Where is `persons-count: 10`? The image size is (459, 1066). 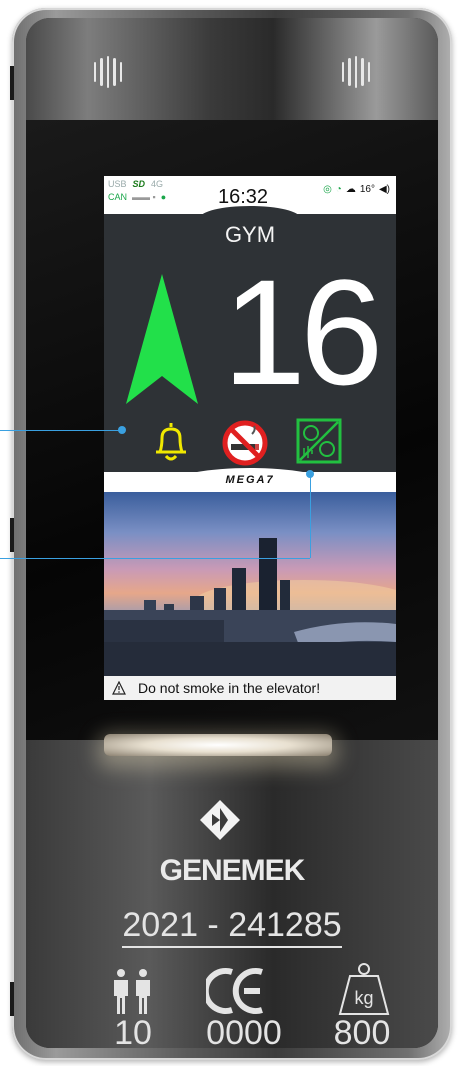 persons-count: 10 is located at coordinates (133, 1031).